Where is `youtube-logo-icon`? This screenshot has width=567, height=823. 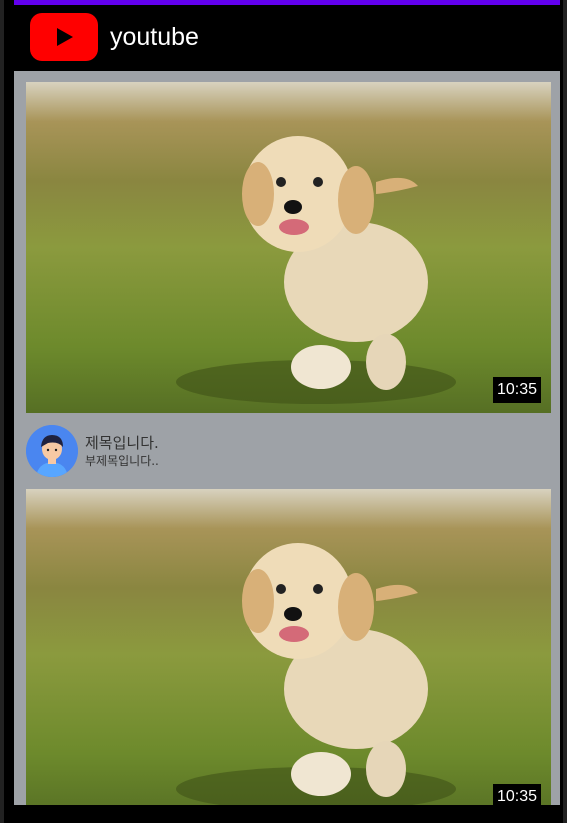 youtube-logo-icon is located at coordinates (64, 37).